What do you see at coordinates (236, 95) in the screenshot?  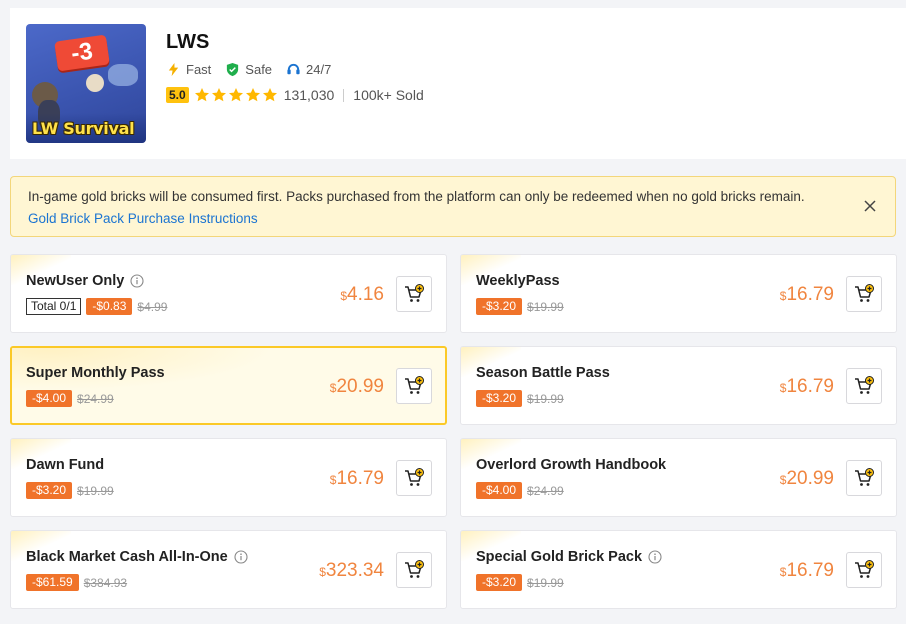 I see `rating-stars` at bounding box center [236, 95].